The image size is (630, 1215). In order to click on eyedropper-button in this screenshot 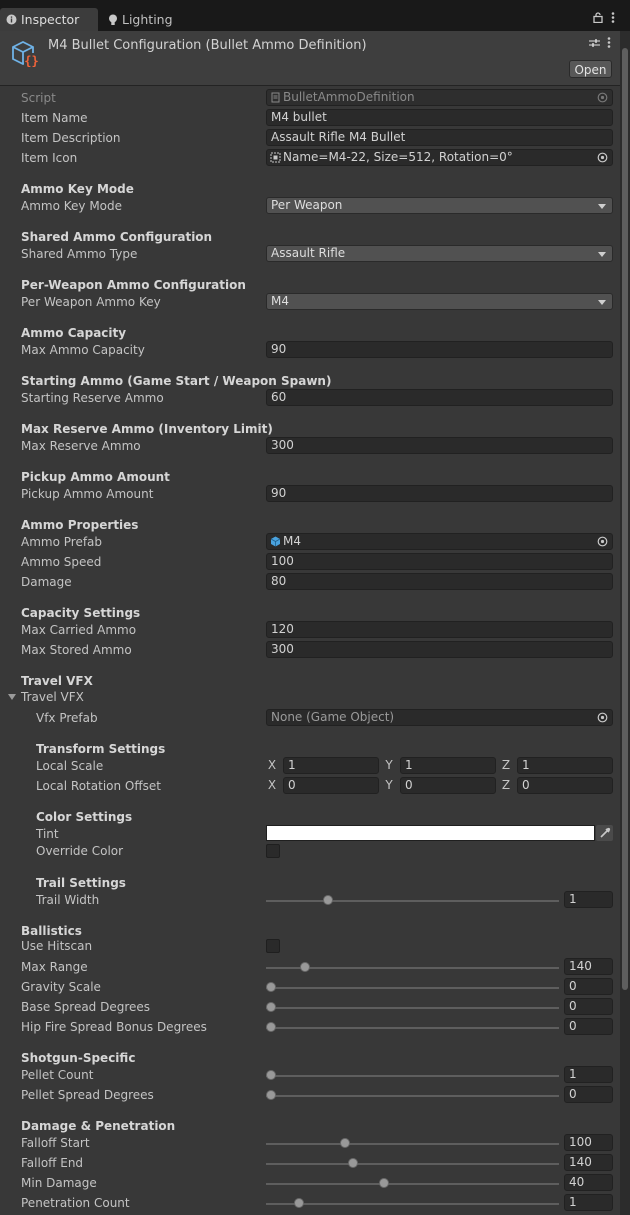, I will do `click(604, 833)`.